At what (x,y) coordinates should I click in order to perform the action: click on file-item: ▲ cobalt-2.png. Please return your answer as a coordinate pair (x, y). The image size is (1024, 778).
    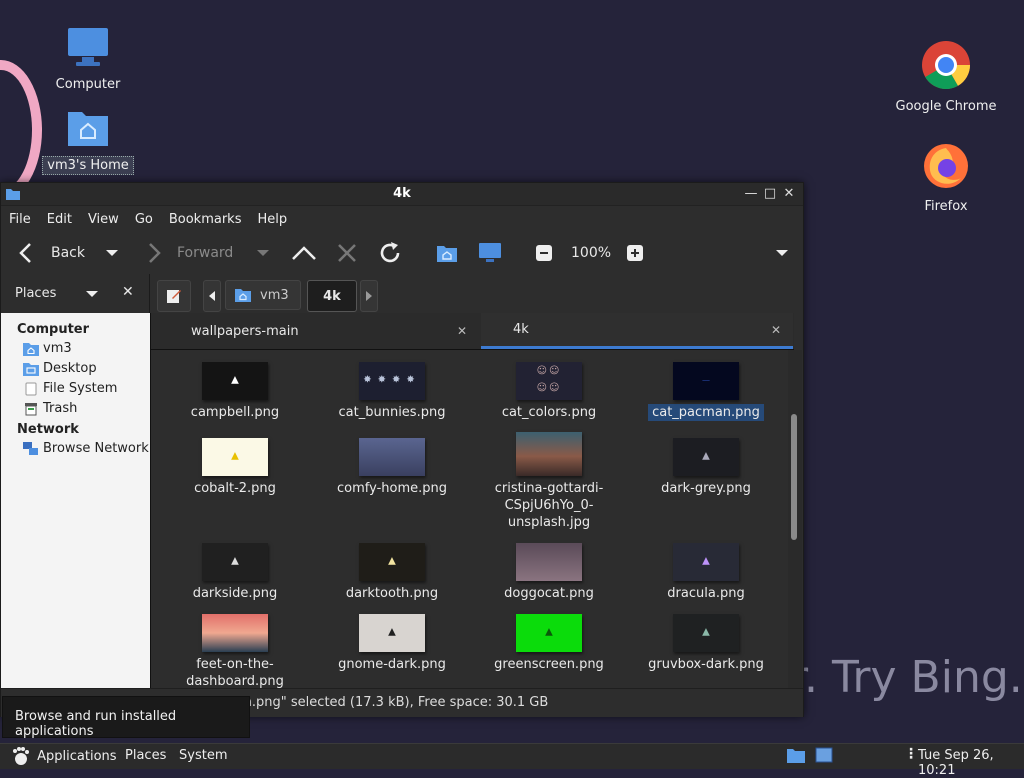
    Looking at the image, I should click on (235, 467).